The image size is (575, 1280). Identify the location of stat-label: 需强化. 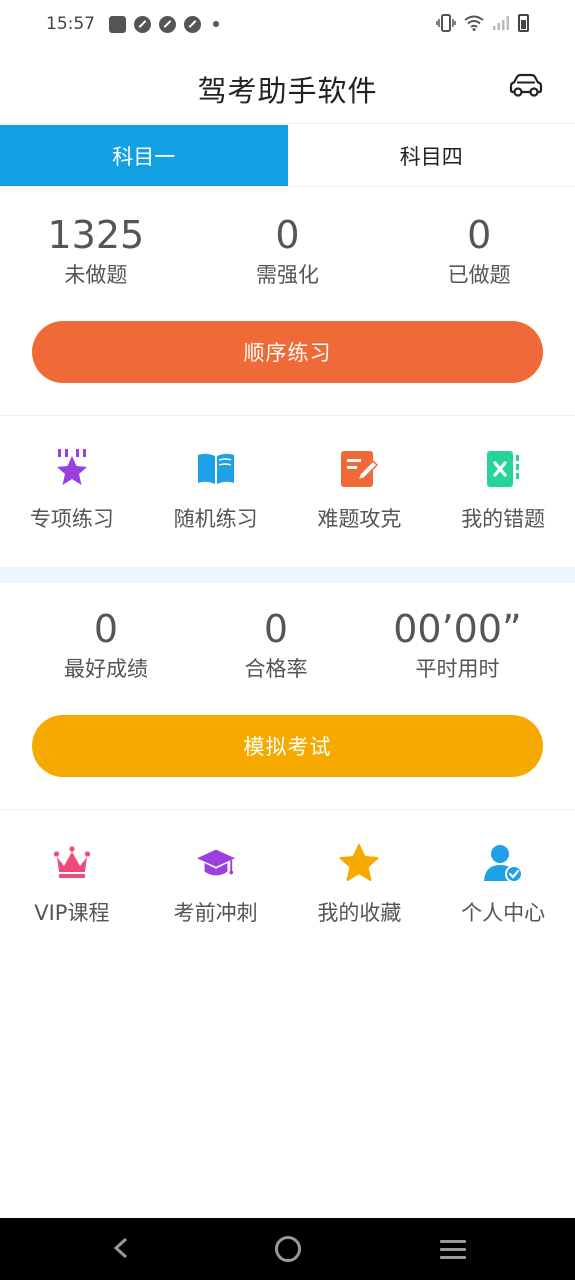
(287, 275).